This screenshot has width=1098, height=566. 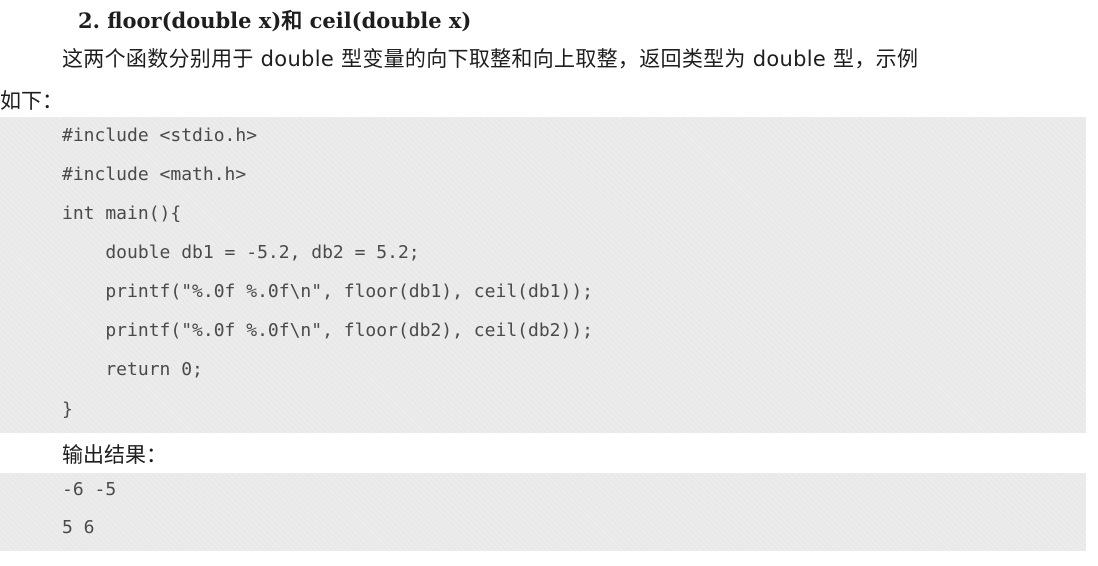 I want to click on code-line: double db1 = -5.2, db2 = 5.2;, so click(x=241, y=252).